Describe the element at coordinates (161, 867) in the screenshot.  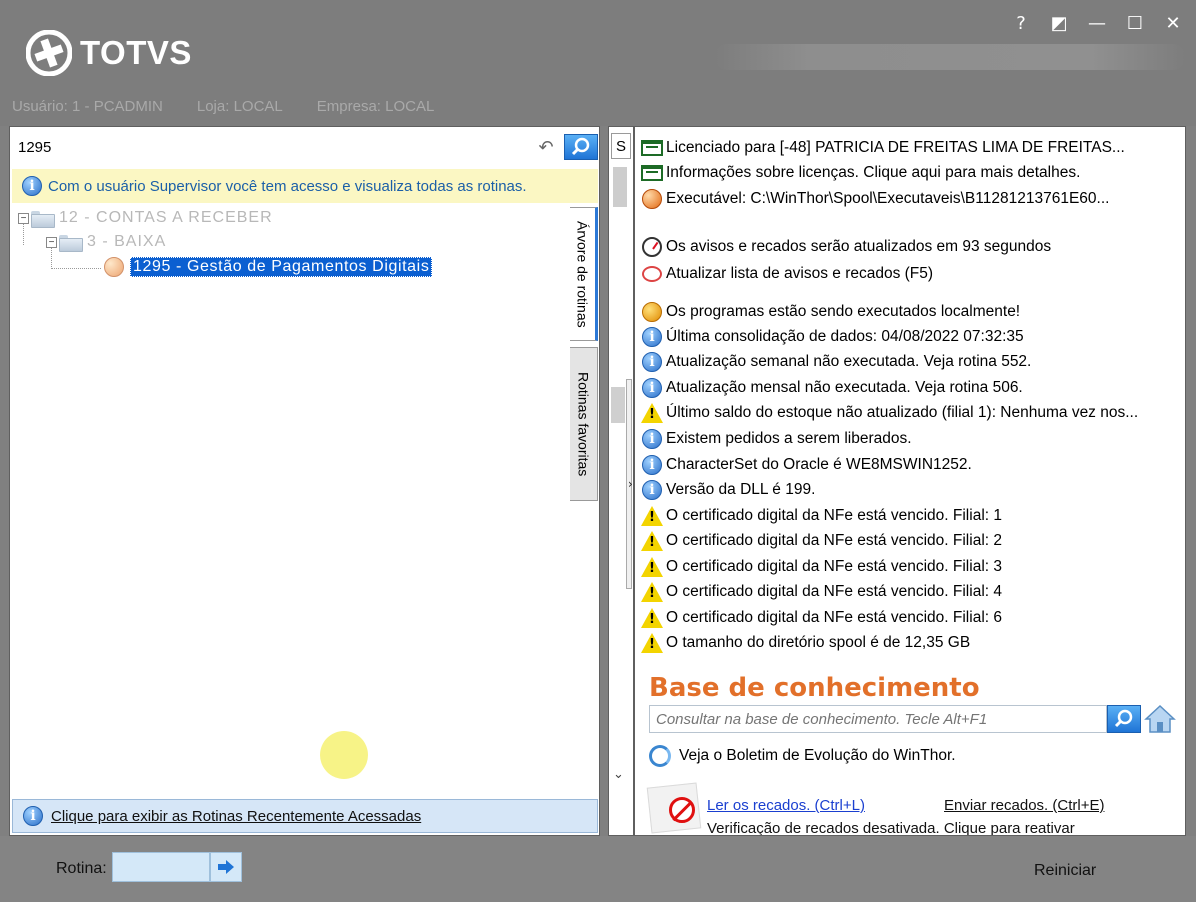
I see `rotina-input` at that location.